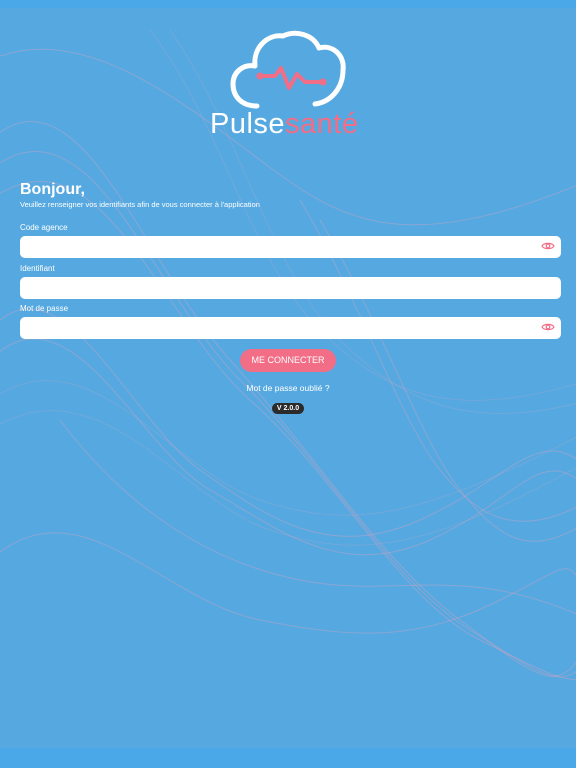 Image resolution: width=576 pixels, height=768 pixels. I want to click on identifiant-label: Identifiant, so click(37, 268).